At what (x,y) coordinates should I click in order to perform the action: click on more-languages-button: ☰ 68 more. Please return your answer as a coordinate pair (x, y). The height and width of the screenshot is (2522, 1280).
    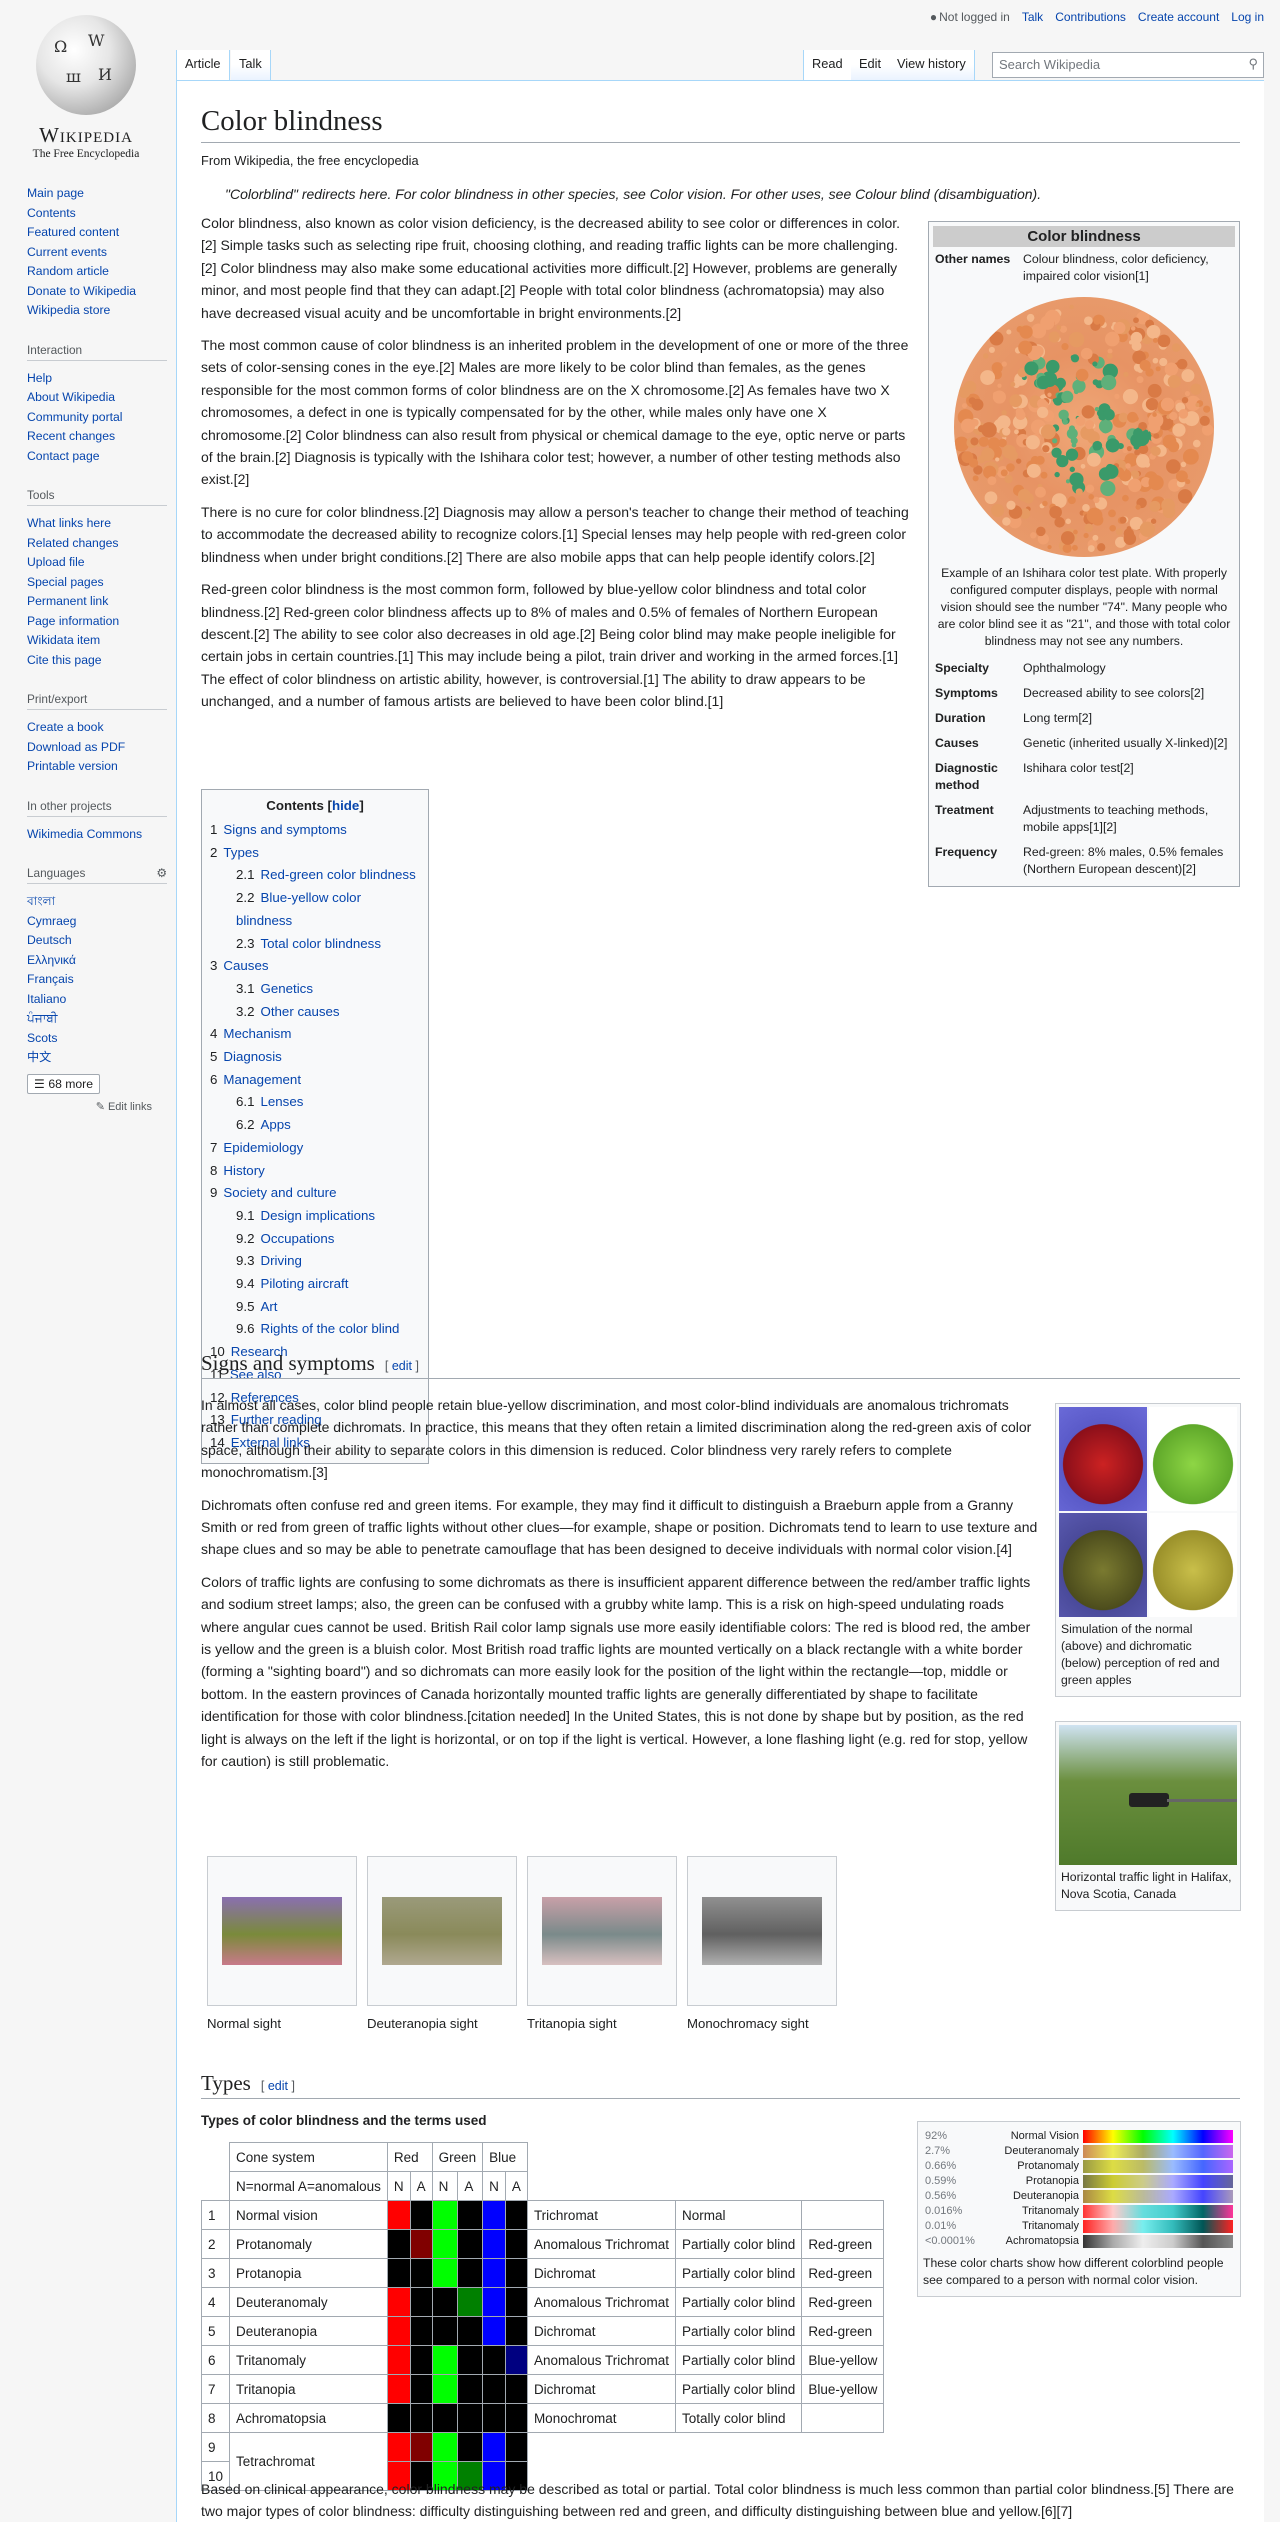
    Looking at the image, I should click on (64, 1083).